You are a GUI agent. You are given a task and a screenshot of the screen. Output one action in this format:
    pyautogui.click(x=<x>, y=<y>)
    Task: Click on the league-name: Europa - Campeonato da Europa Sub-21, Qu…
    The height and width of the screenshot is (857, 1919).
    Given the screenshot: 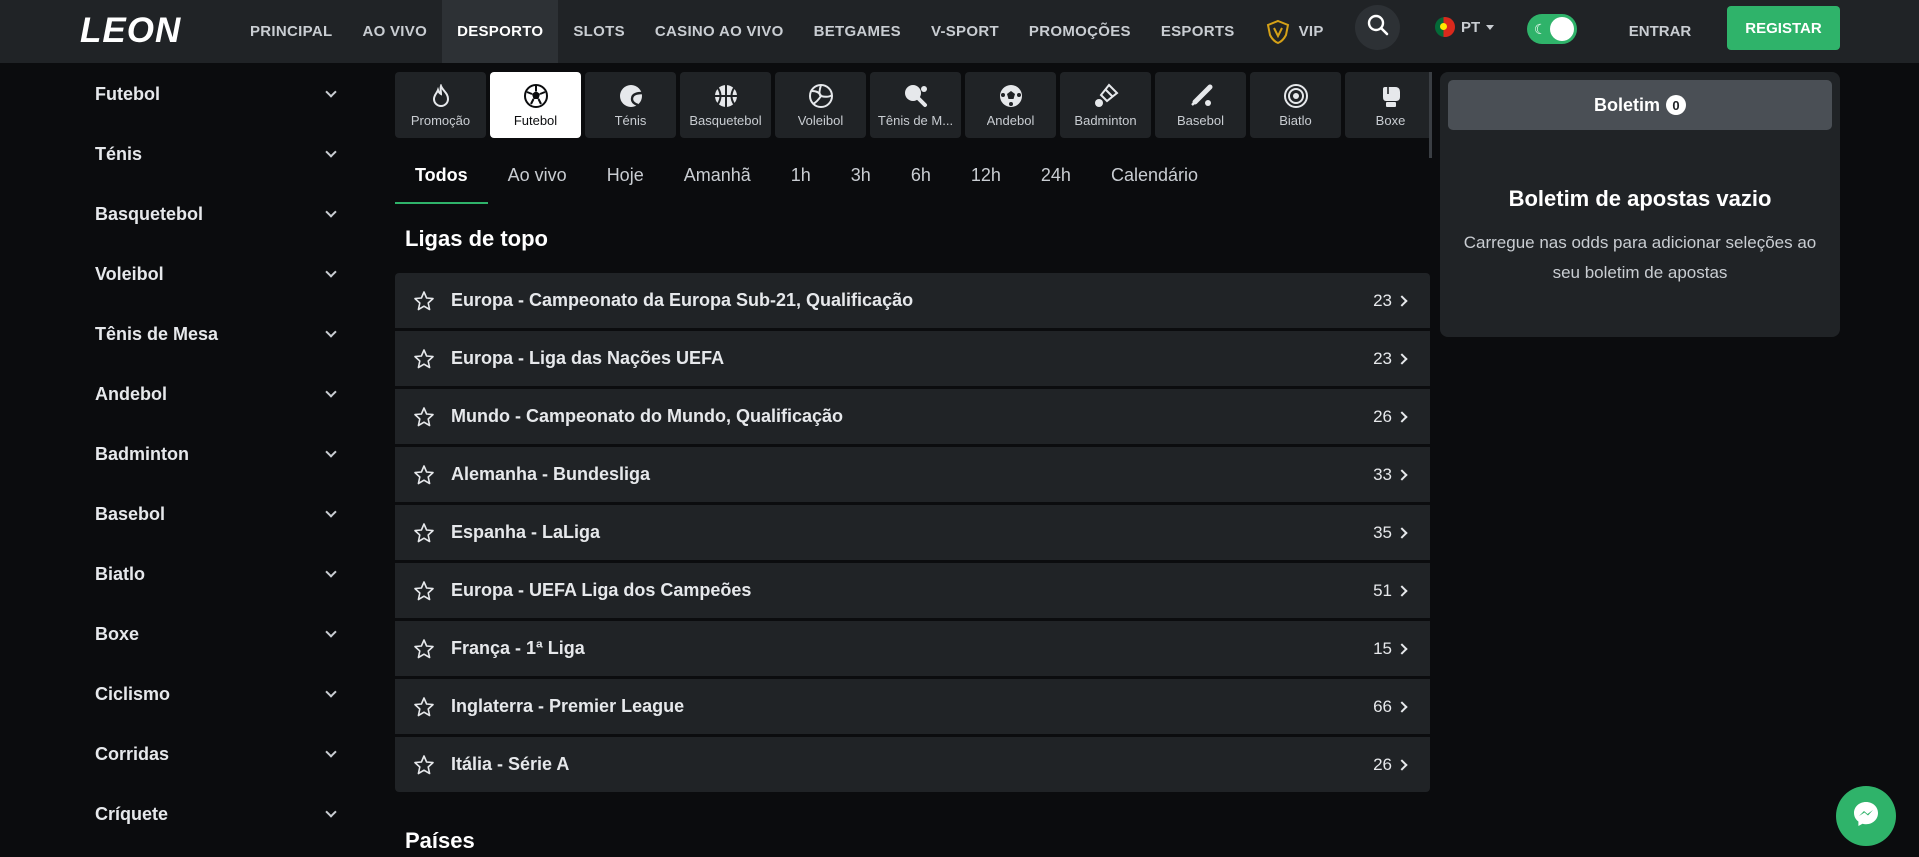 What is the action you would take?
    pyautogui.click(x=682, y=300)
    